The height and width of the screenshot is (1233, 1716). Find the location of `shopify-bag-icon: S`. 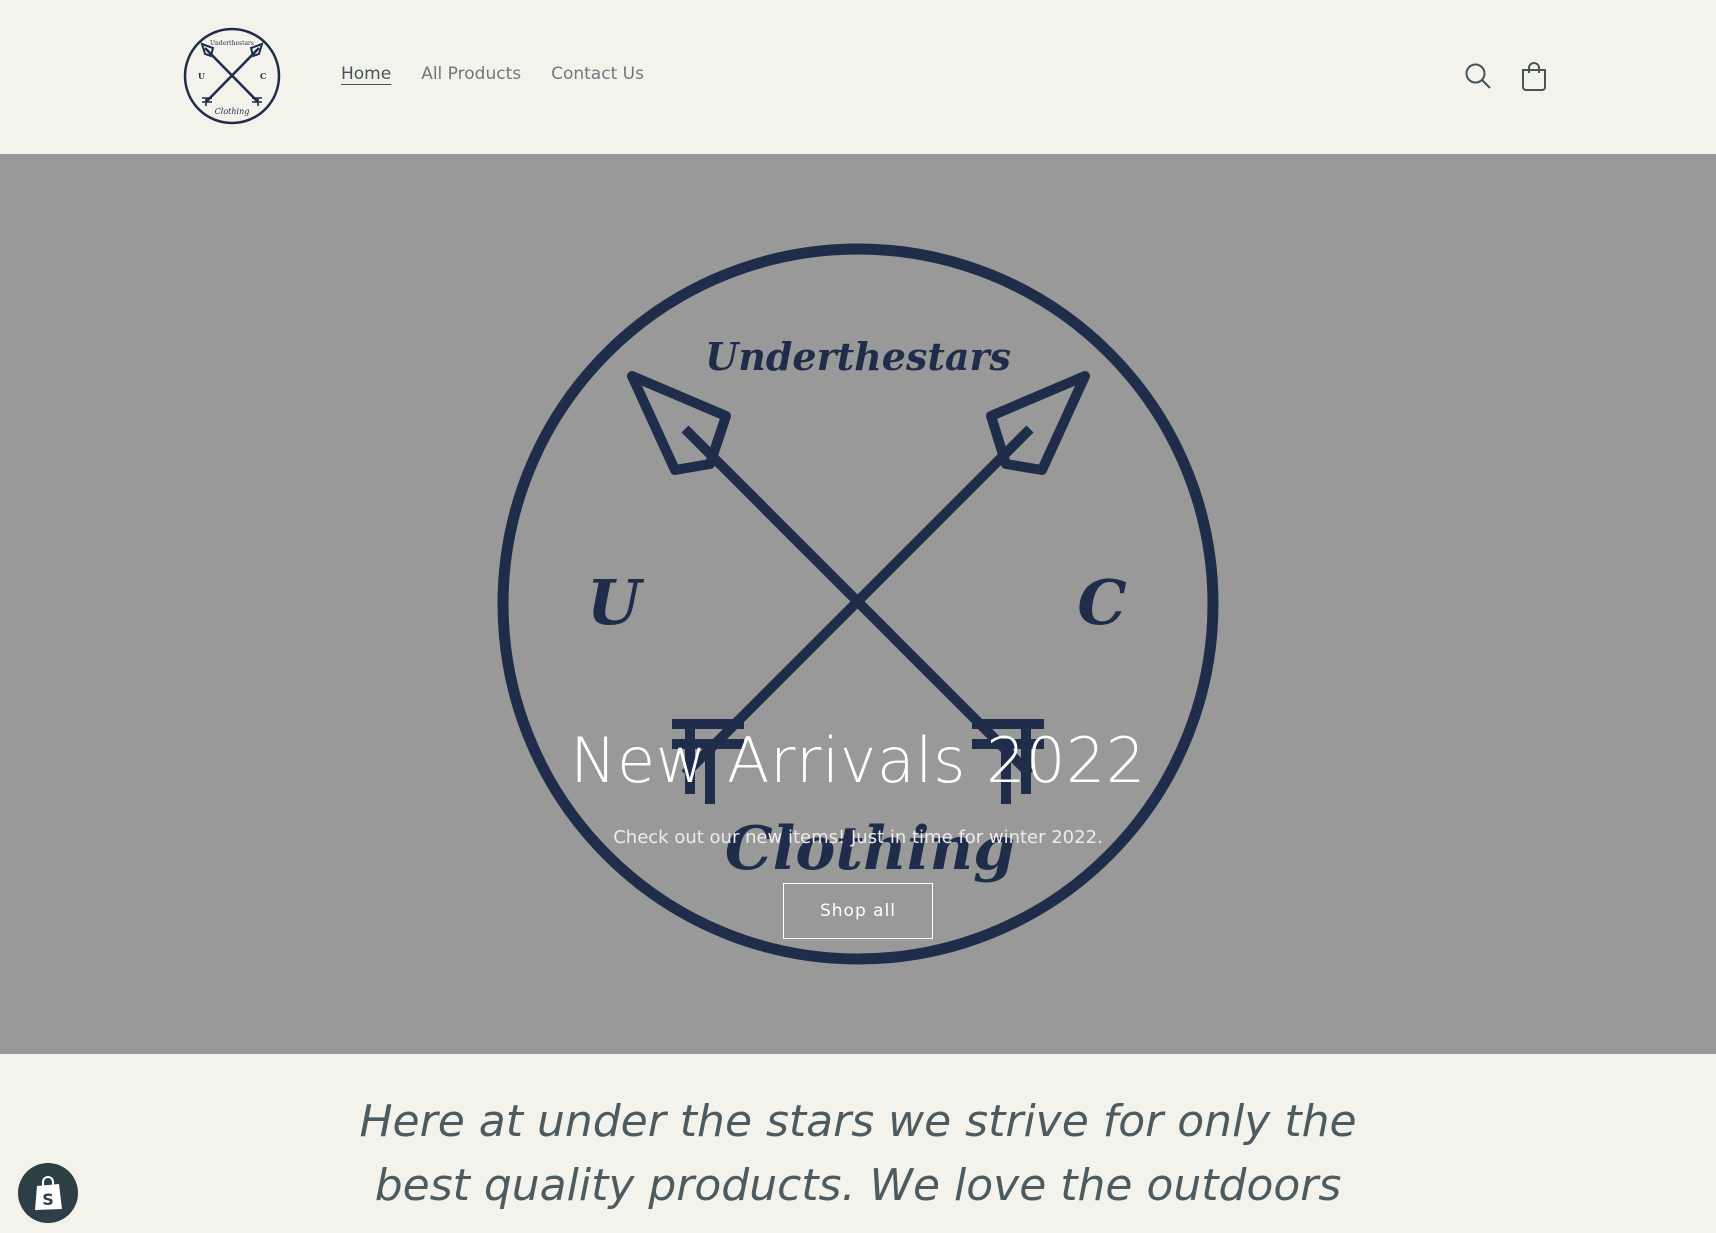

shopify-bag-icon: S is located at coordinates (48, 1193).